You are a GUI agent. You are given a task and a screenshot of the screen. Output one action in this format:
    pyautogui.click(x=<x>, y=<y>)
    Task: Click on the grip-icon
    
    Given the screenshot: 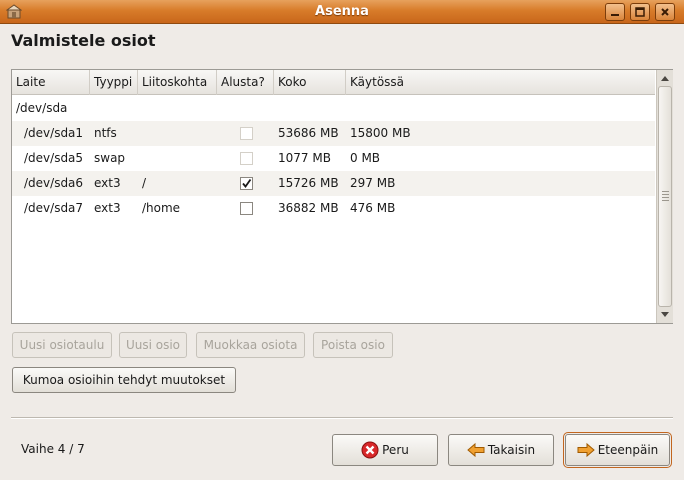 What is the action you would take?
    pyautogui.click(x=665, y=196)
    